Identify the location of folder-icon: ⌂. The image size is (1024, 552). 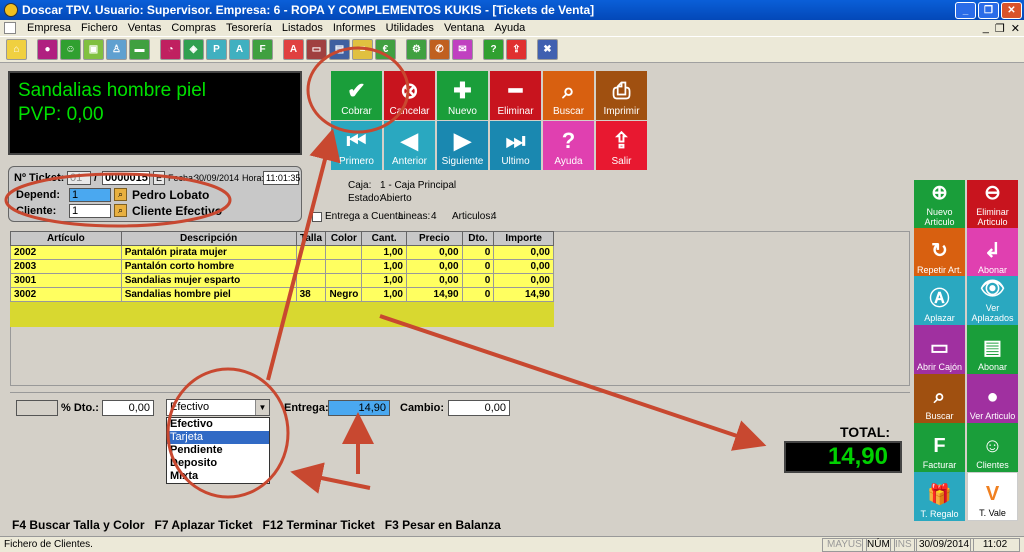
(16, 49).